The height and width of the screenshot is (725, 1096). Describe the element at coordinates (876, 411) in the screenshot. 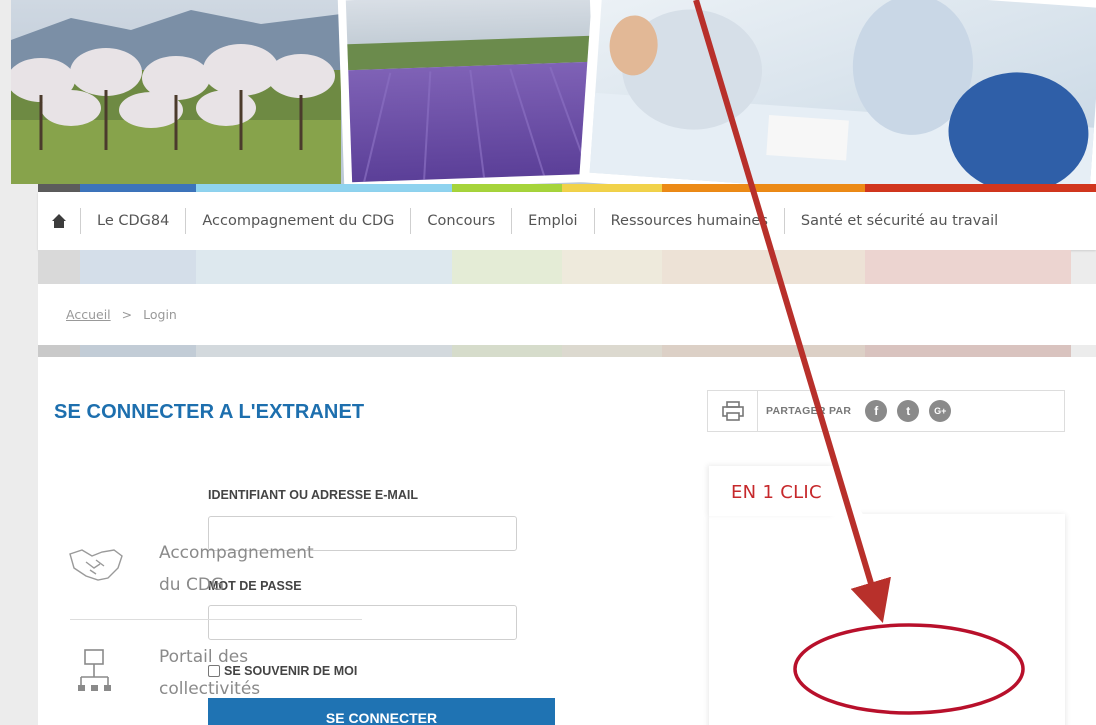

I see `facebook-icon: f` at that location.